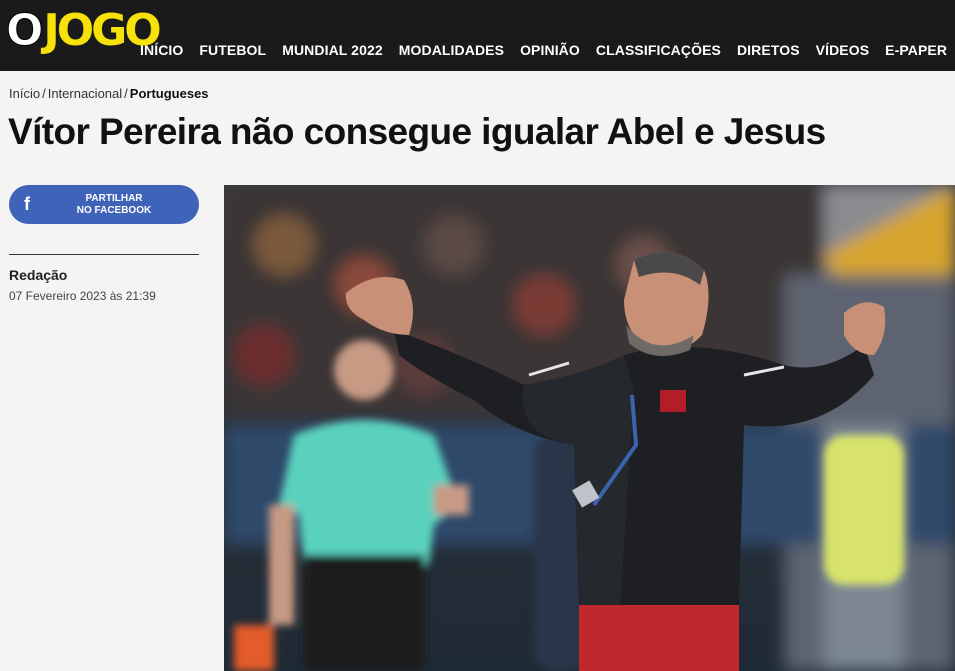 The width and height of the screenshot is (955, 671). I want to click on breadcrumb-home: Início, so click(24, 93).